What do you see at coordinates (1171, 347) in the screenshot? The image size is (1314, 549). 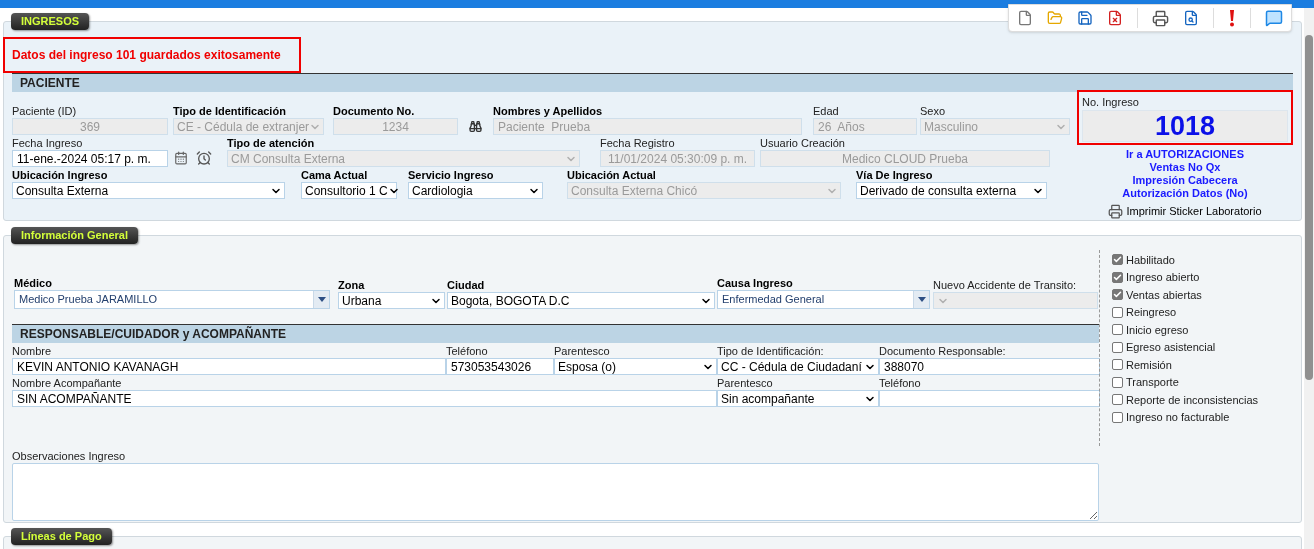 I see `checkbox-label: Egreso asistencial` at bounding box center [1171, 347].